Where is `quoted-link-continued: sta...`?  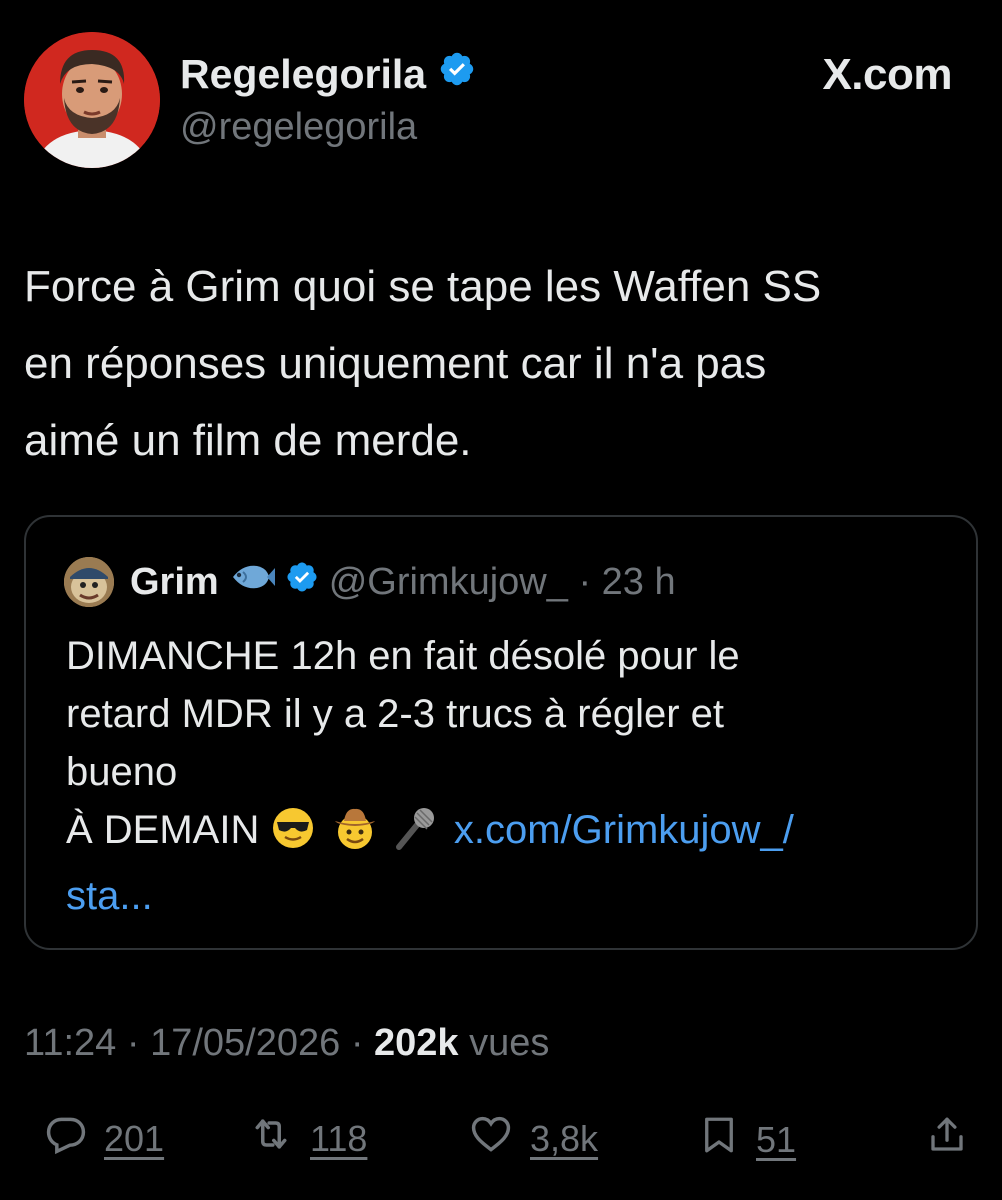
quoted-link-continued: sta... is located at coordinates (511, 896).